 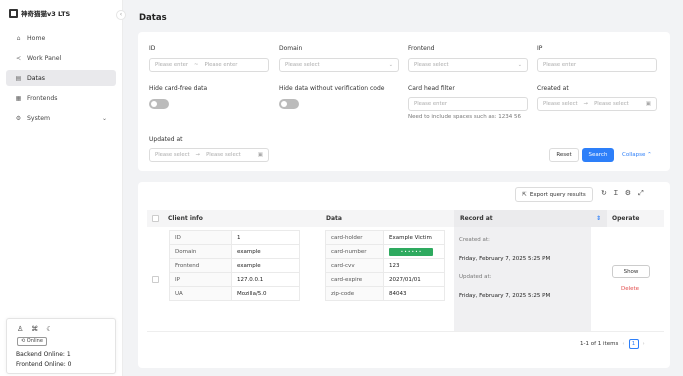 I want to click on export-query-results-button: ⇱ Export query results, so click(x=554, y=194).